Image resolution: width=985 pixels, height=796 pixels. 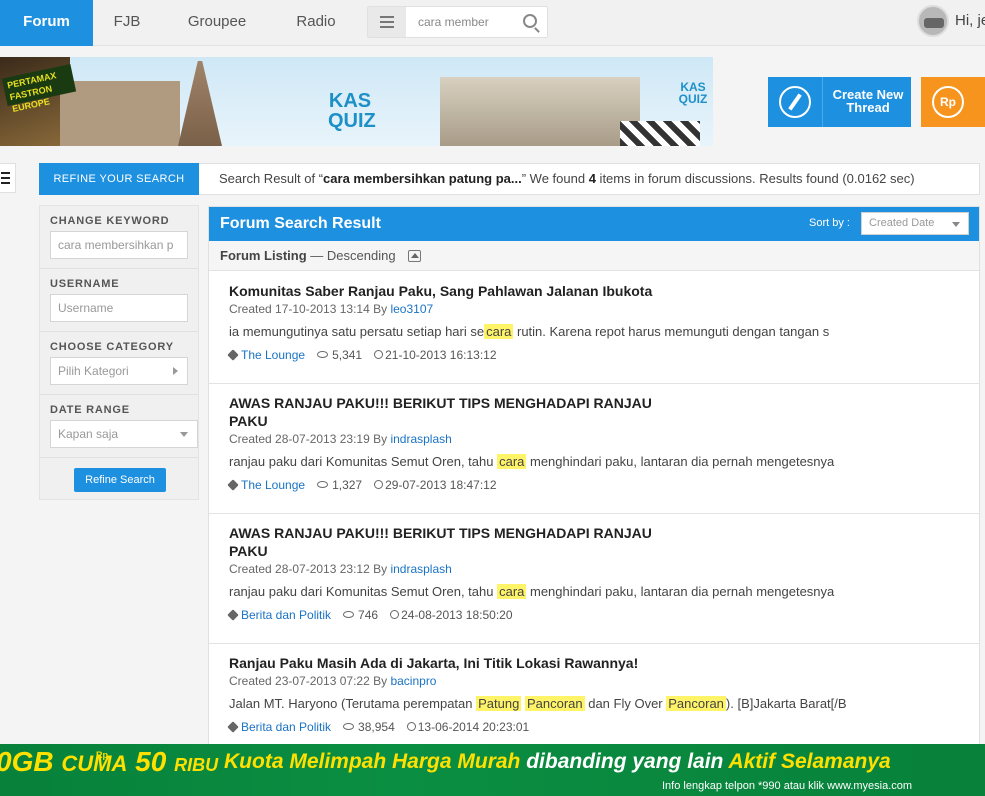 I want to click on date-range-value: Kapan saja, so click(x=88, y=434).